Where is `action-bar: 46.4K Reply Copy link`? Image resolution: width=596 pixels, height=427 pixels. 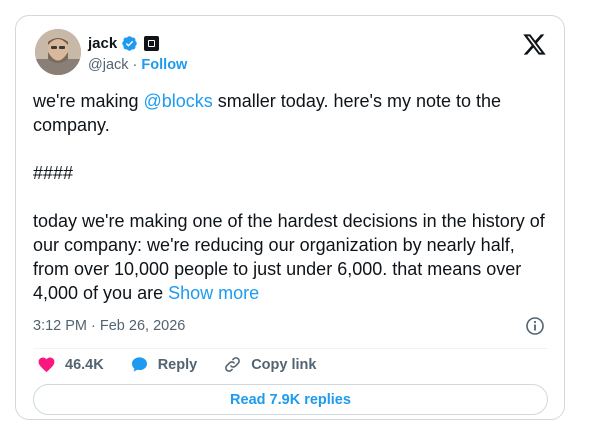
action-bar: 46.4K Reply Copy link is located at coordinates (189, 364).